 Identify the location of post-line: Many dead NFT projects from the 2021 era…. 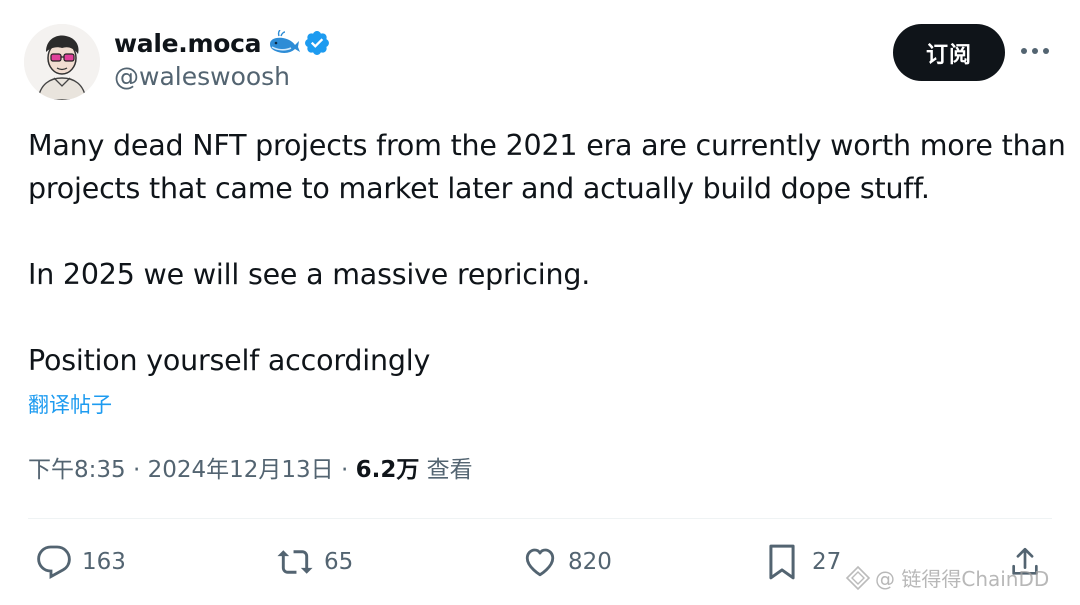
(547, 145).